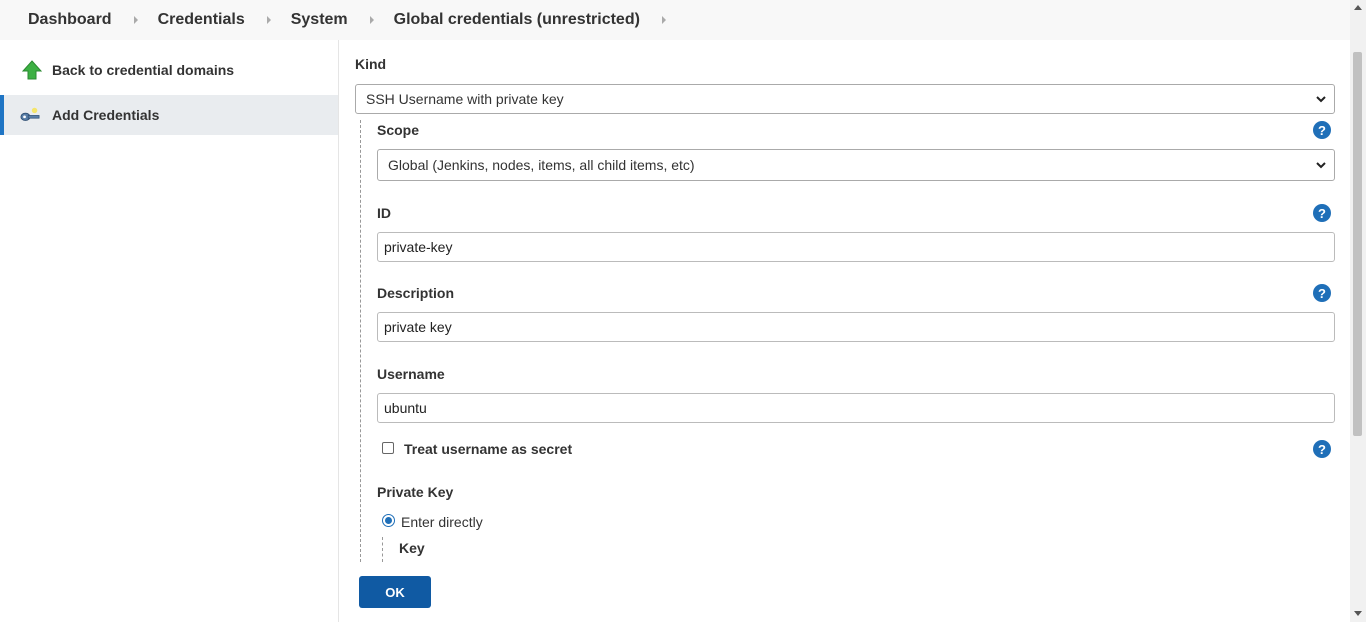  What do you see at coordinates (1322, 449) in the screenshot?
I see `treat-secret-help-icon: ?` at bounding box center [1322, 449].